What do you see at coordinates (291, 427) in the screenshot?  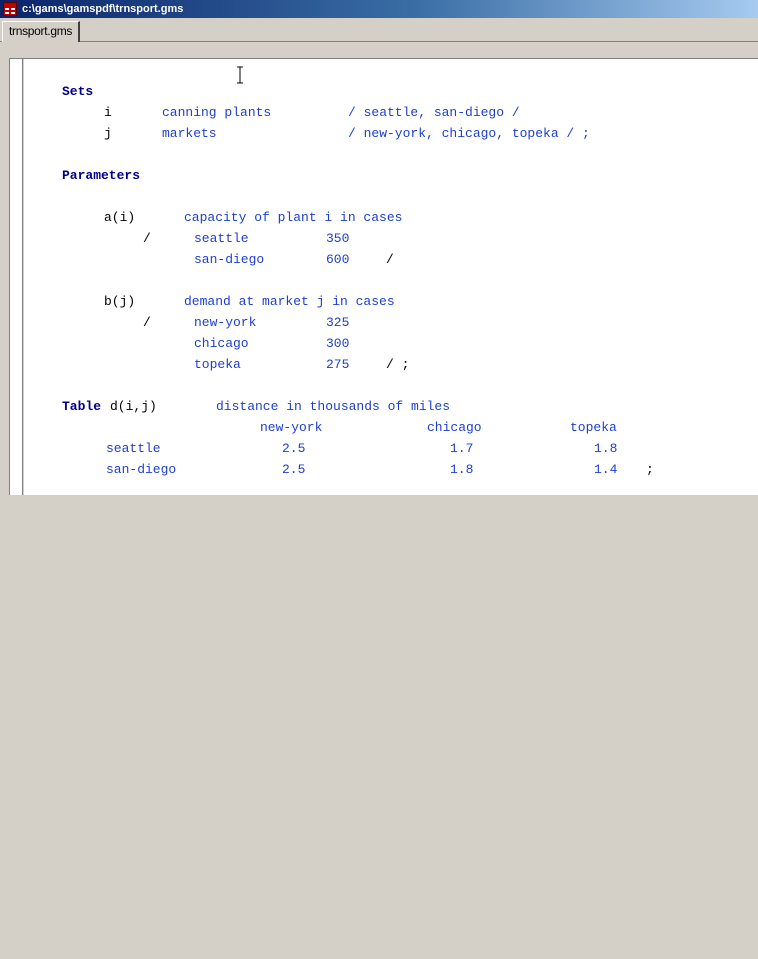 I see `table-col-new-york: new-york` at bounding box center [291, 427].